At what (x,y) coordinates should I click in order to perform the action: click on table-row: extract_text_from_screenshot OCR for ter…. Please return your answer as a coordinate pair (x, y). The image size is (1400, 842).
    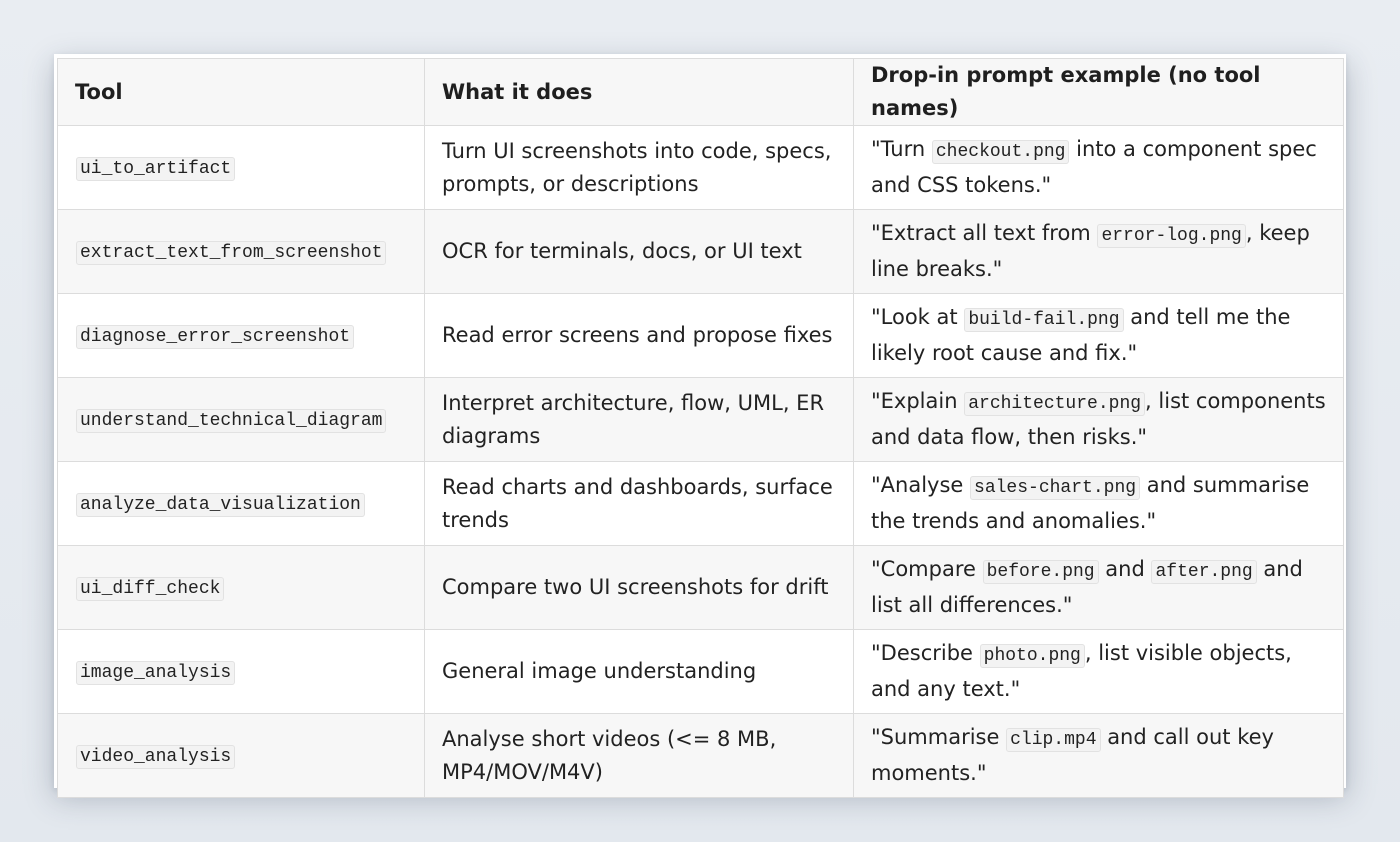
    Looking at the image, I should click on (700, 251).